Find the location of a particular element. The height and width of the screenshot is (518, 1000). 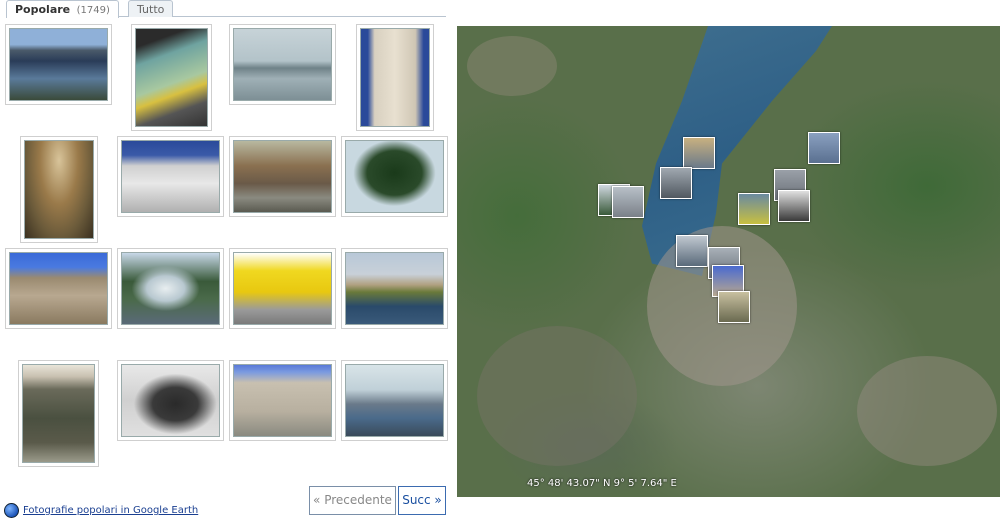

tab-all-label: Tutto is located at coordinates (151, 9).